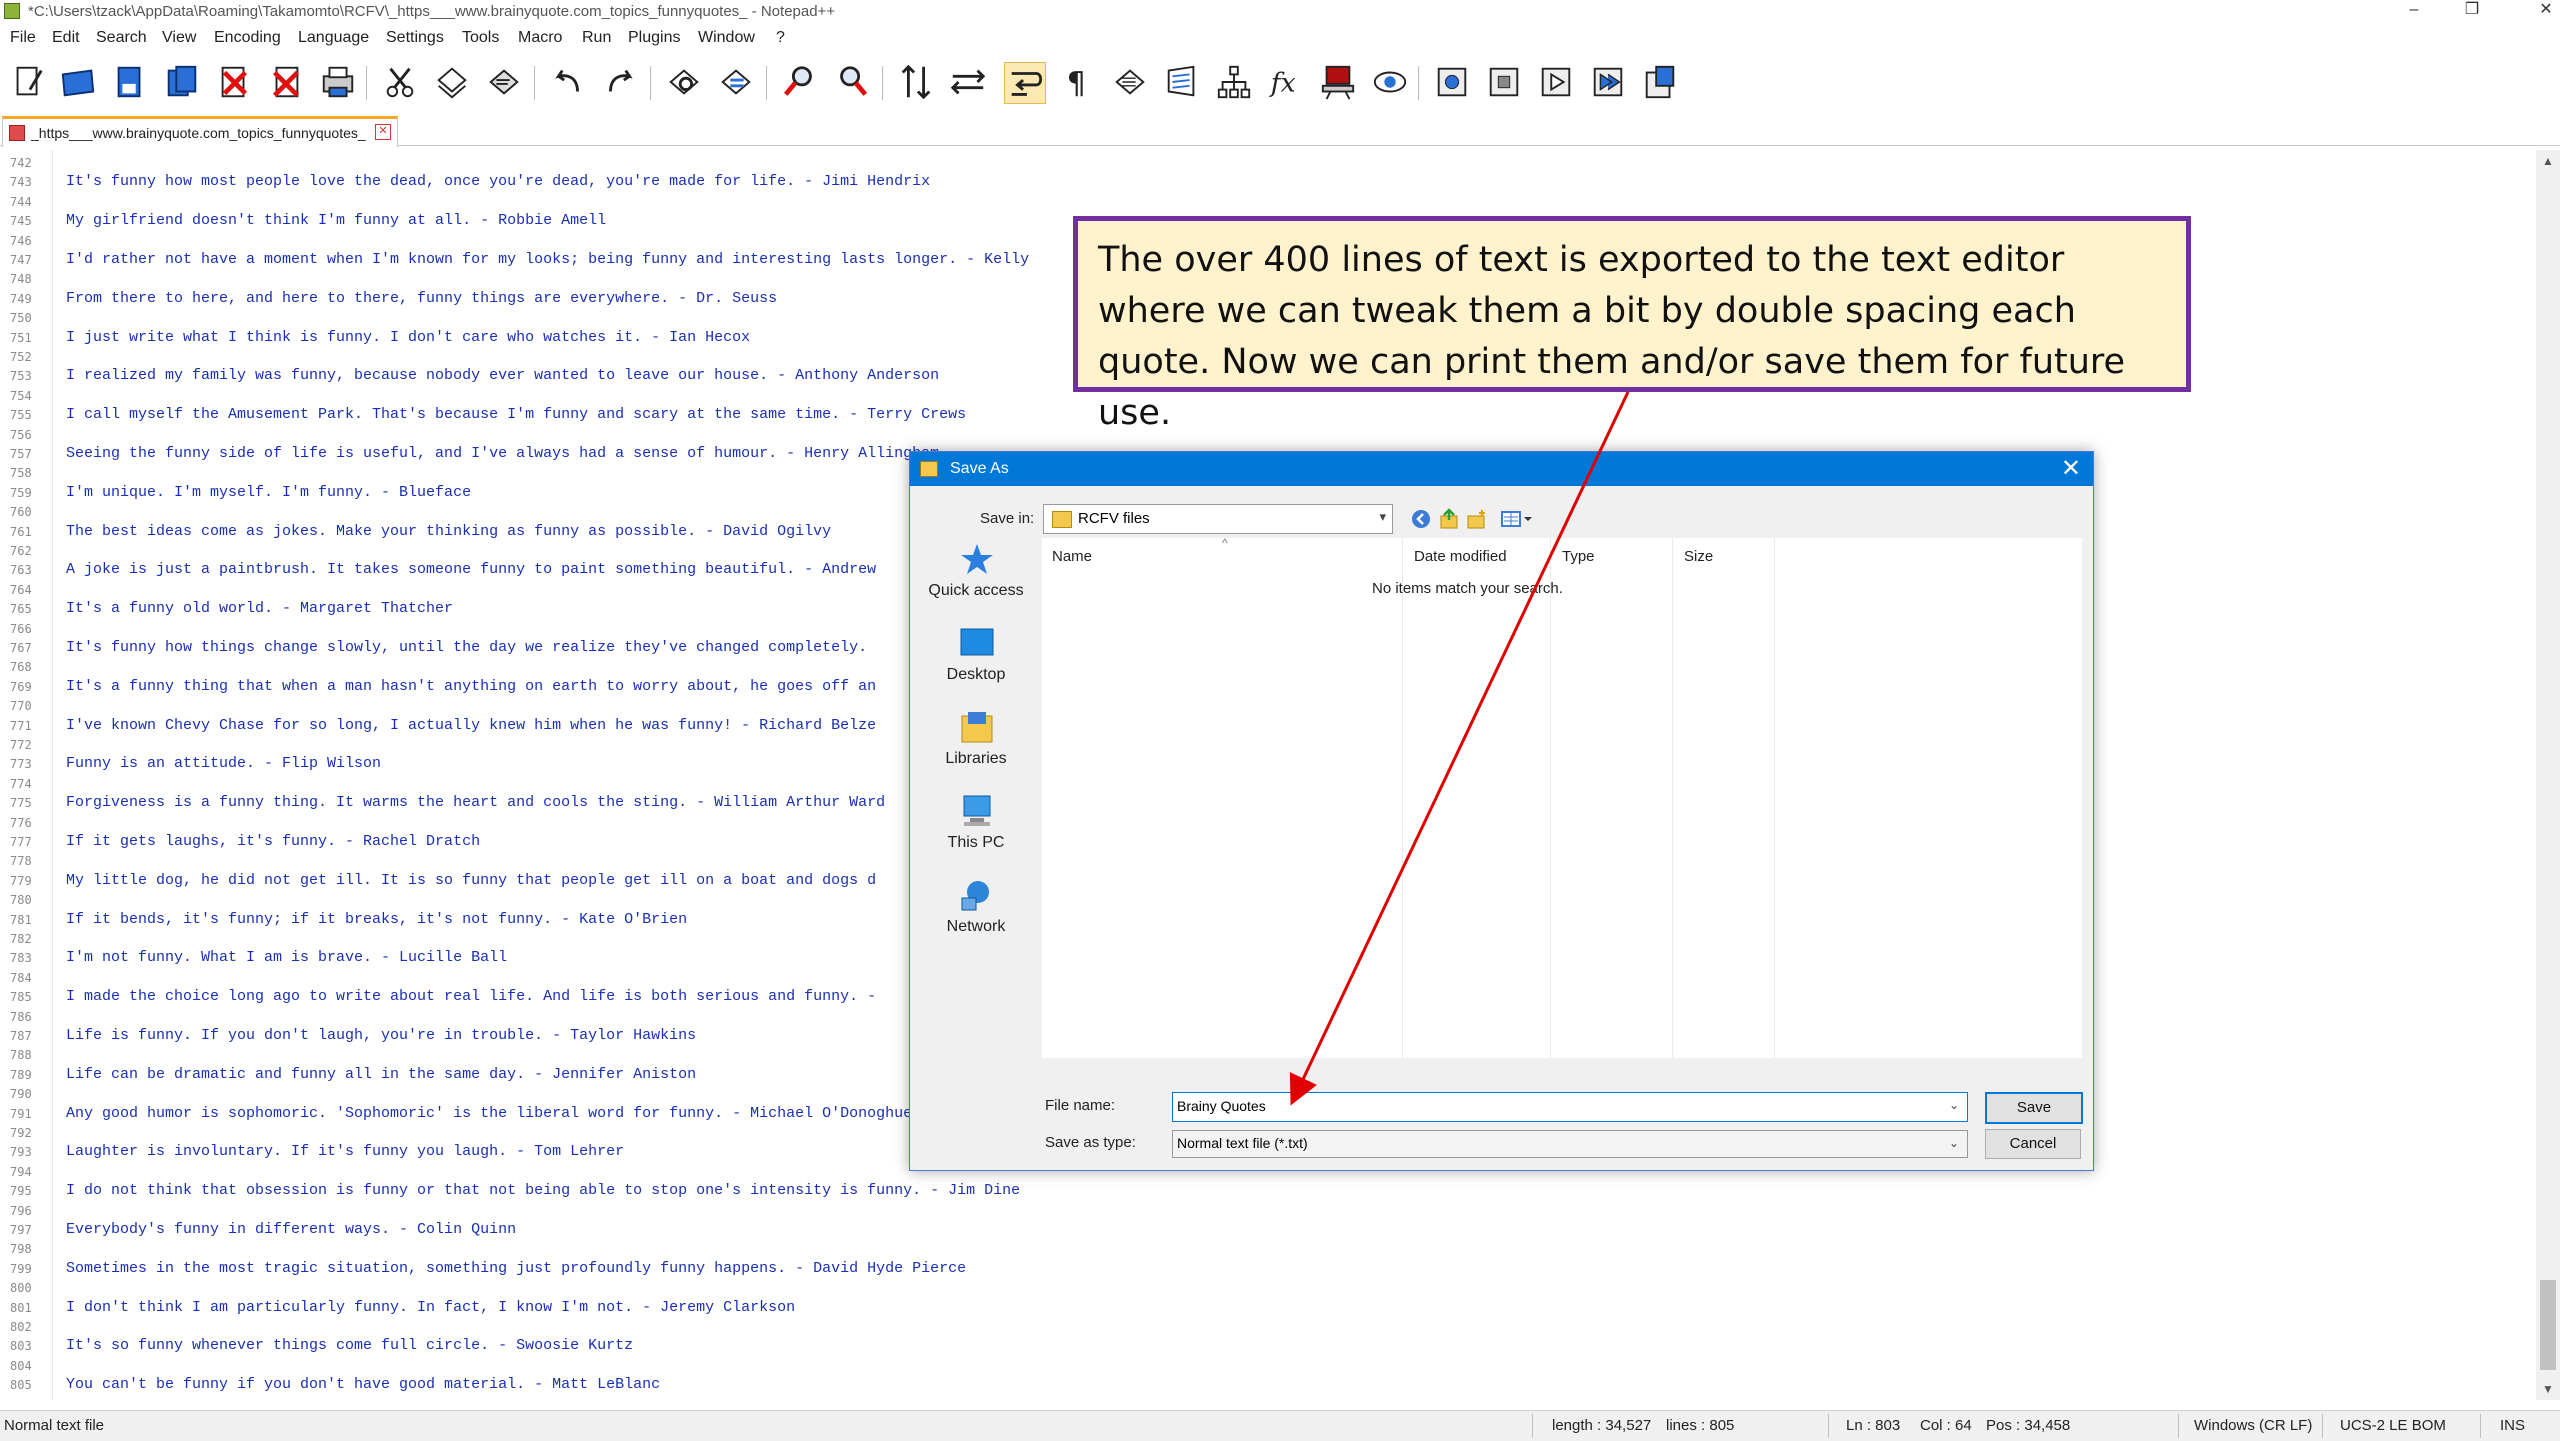  Describe the element at coordinates (1130, 82) in the screenshot. I see `indent-guide-icon` at that location.